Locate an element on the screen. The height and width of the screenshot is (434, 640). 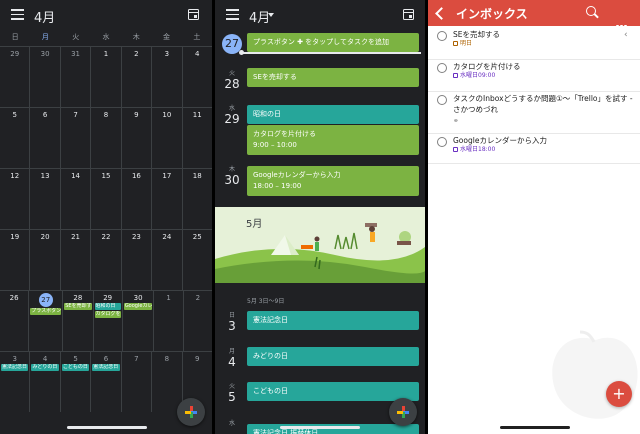
day-cell: 14 is located at coordinates (76, 199).